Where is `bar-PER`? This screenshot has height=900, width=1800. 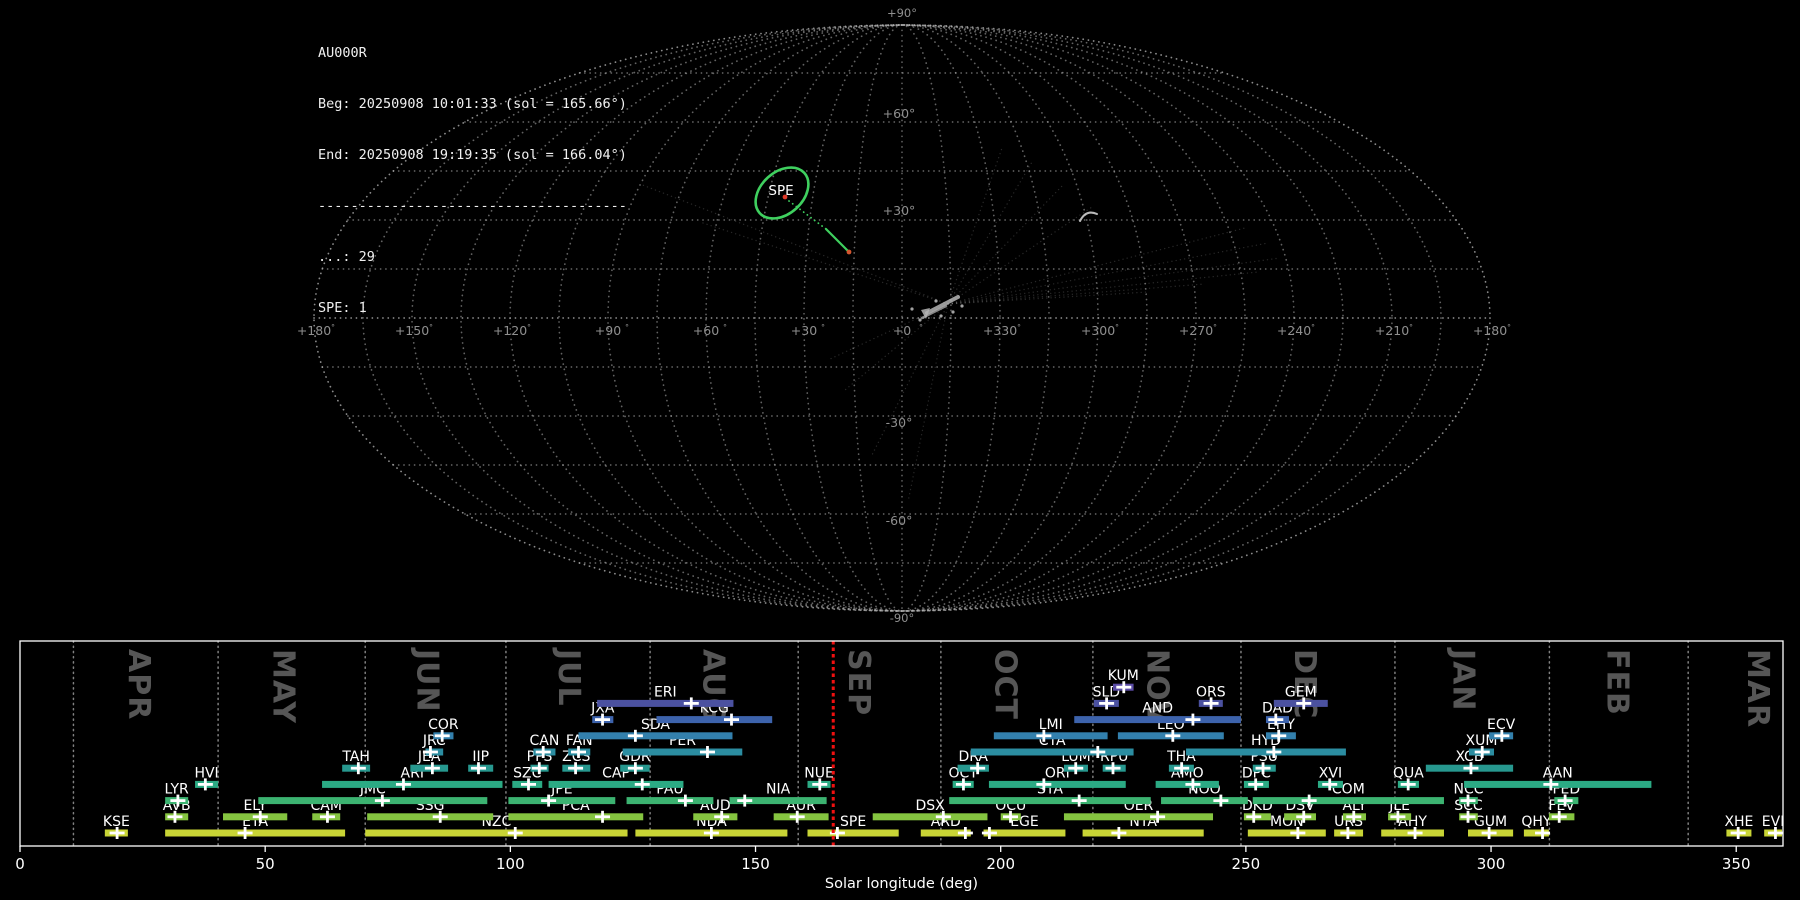
bar-PER is located at coordinates (682, 752).